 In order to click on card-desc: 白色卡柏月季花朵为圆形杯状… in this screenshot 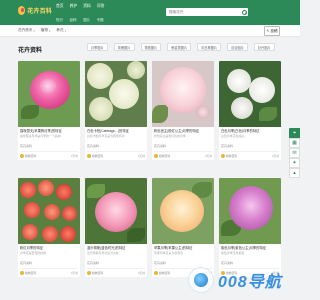, I will do `click(107, 136)`.